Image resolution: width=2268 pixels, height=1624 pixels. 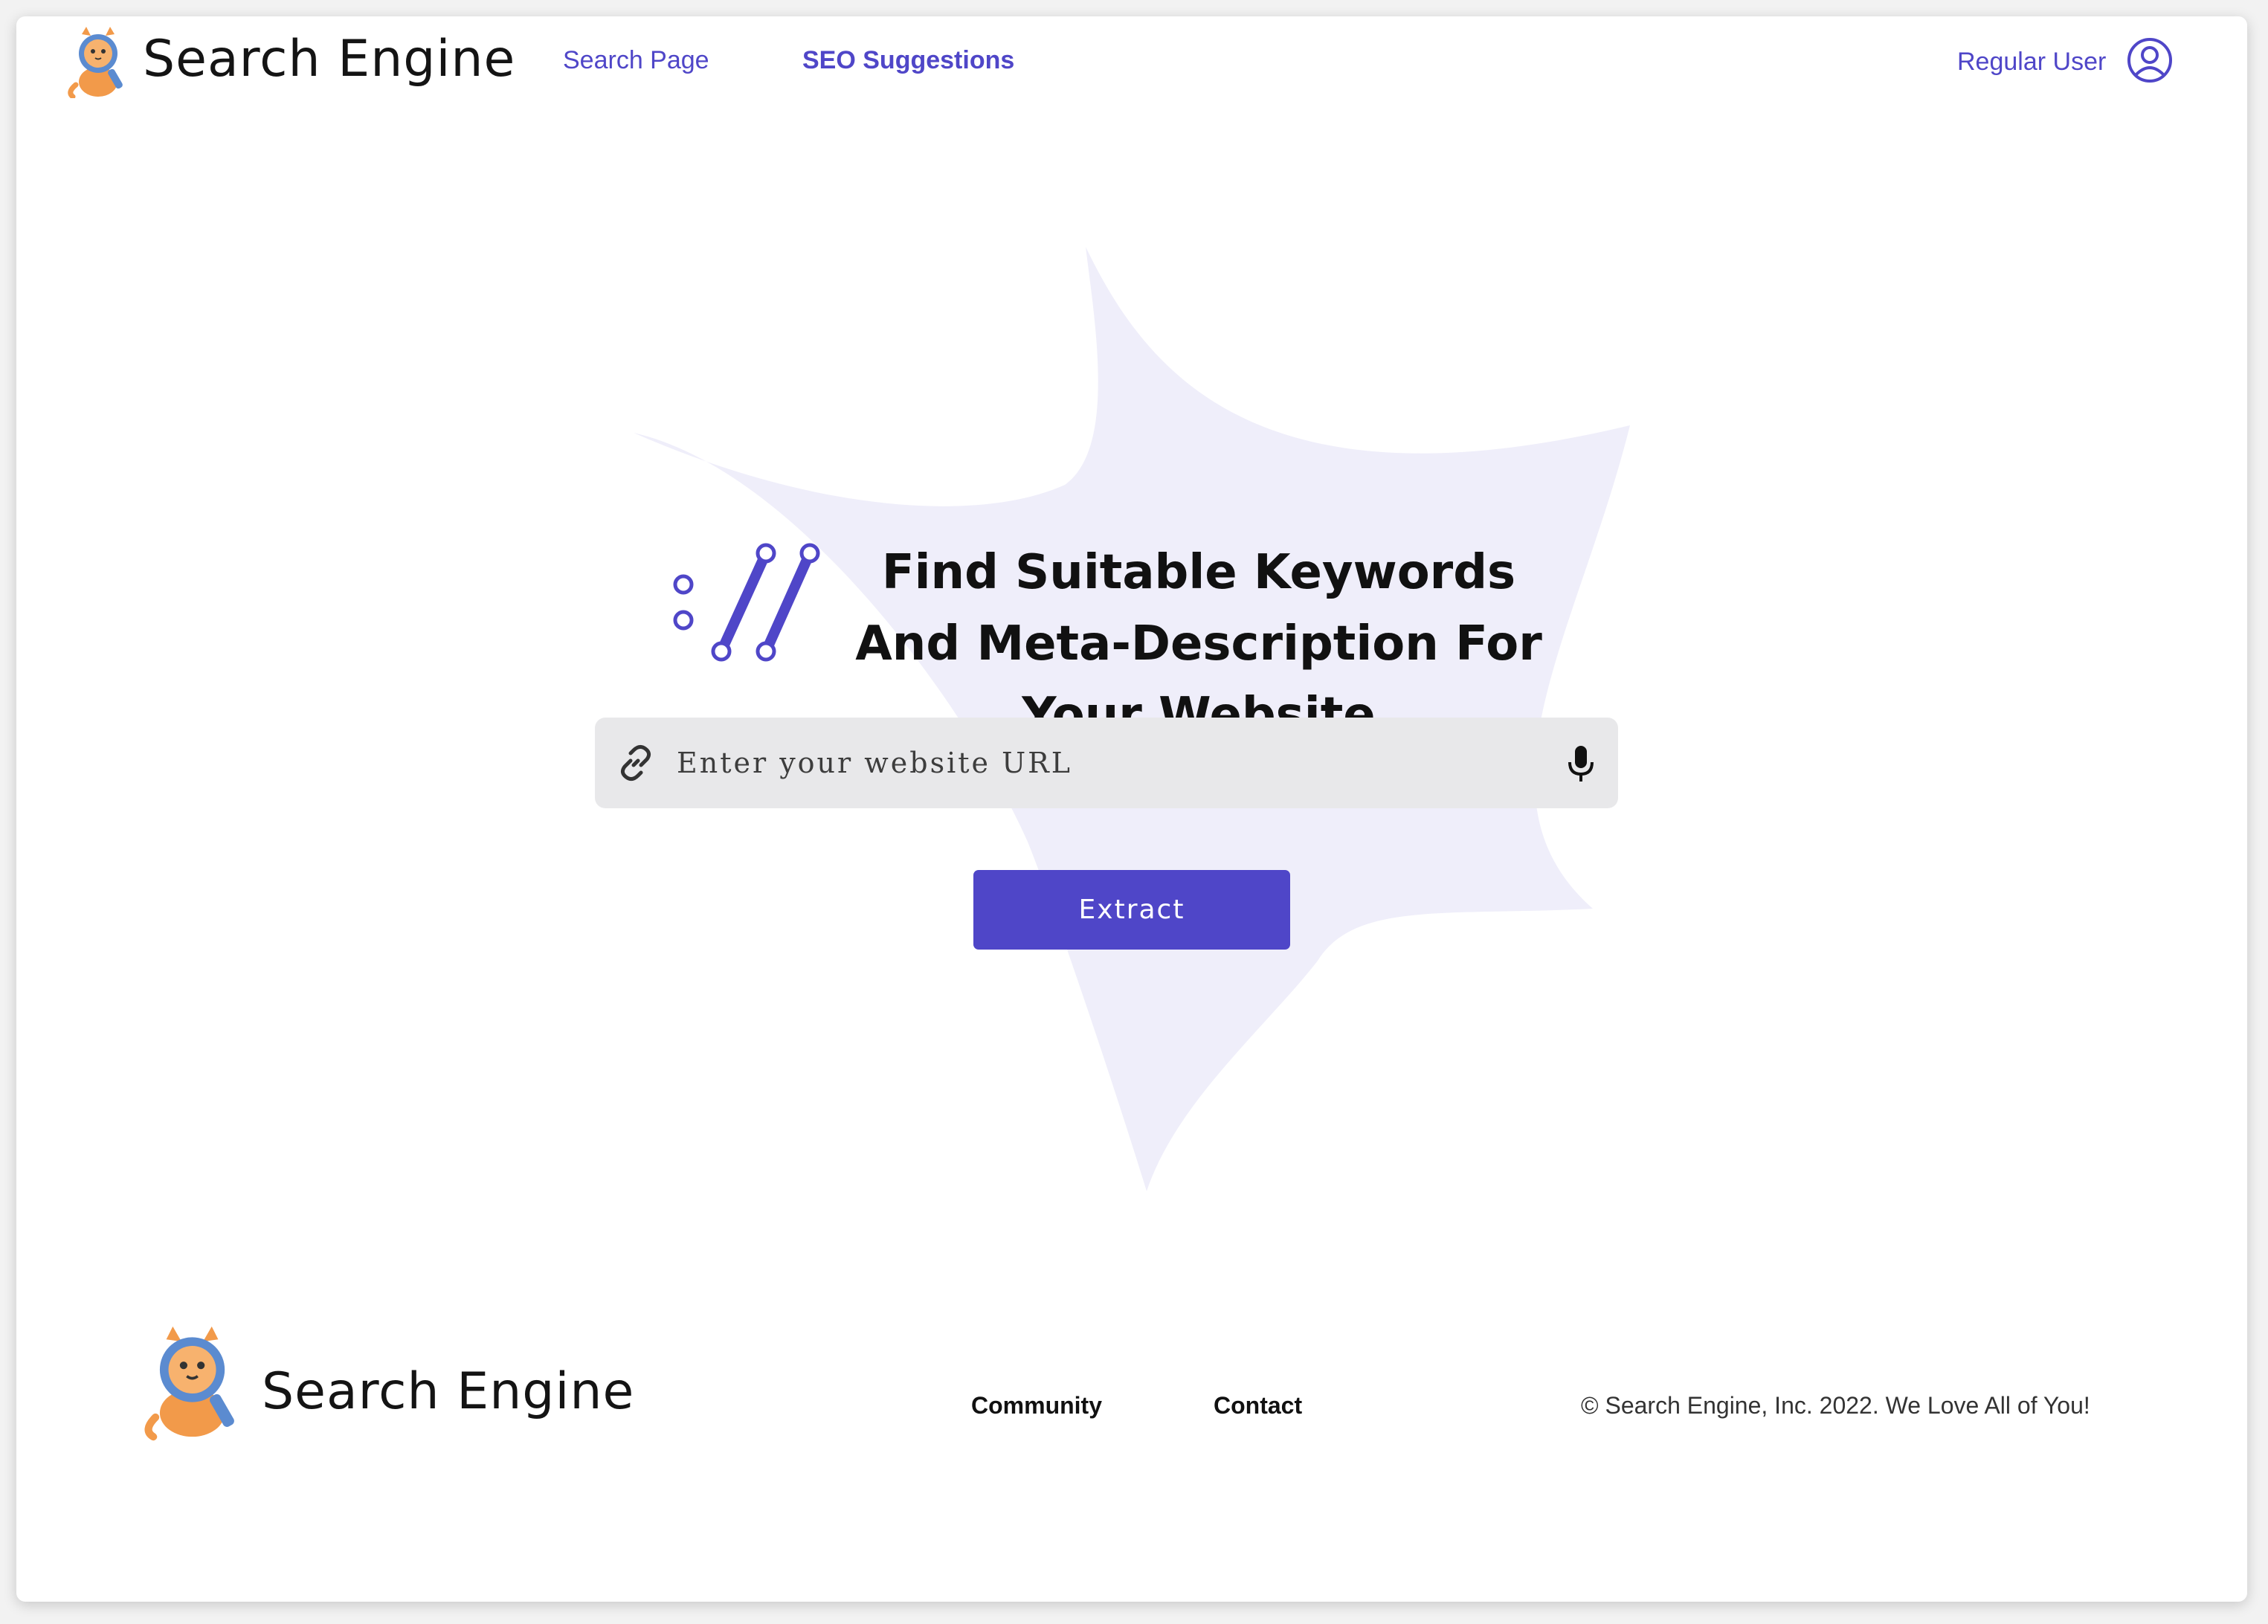 What do you see at coordinates (2150, 60) in the screenshot?
I see `user-circle-icon` at bounding box center [2150, 60].